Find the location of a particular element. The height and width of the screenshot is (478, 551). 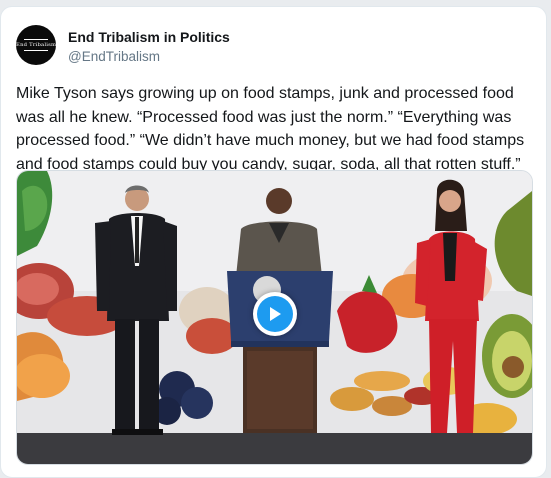

play-button-circle is located at coordinates (275, 314).